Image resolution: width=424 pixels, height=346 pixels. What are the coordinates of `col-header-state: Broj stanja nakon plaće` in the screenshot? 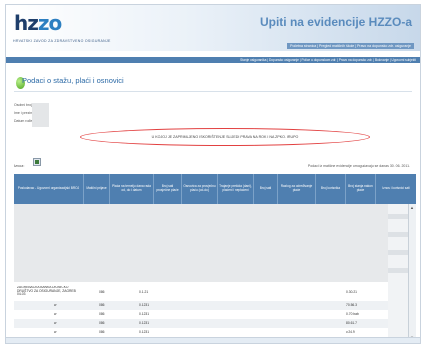 It's located at (361, 189).